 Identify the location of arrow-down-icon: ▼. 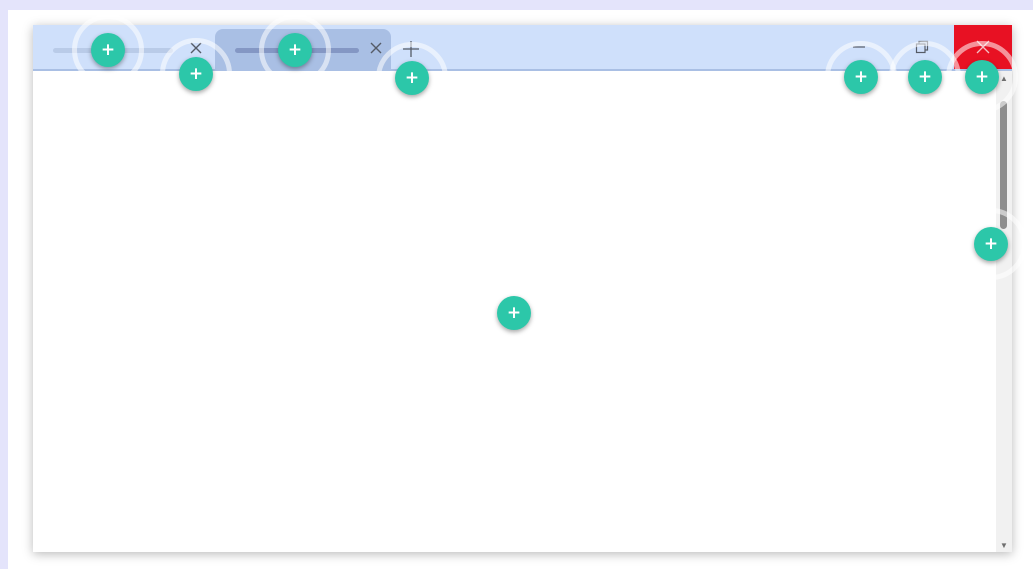
(1004, 545).